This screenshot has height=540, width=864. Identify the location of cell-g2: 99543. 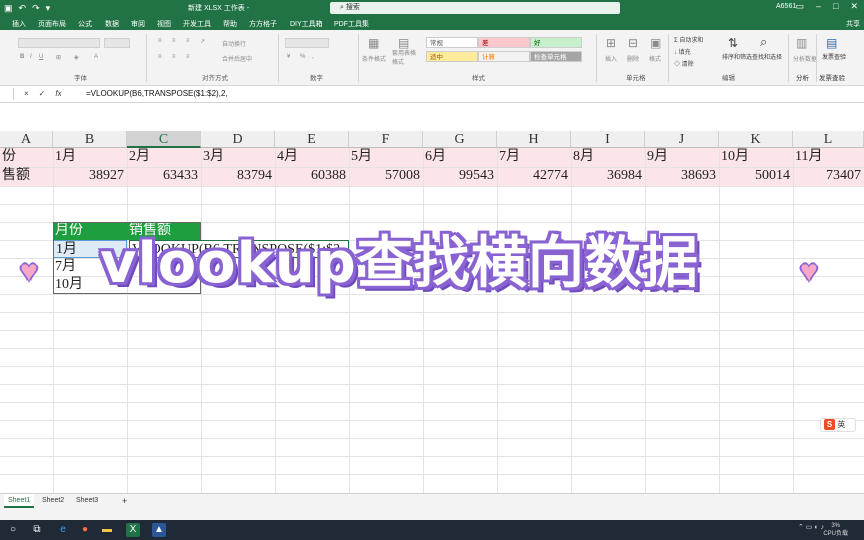
(460, 176).